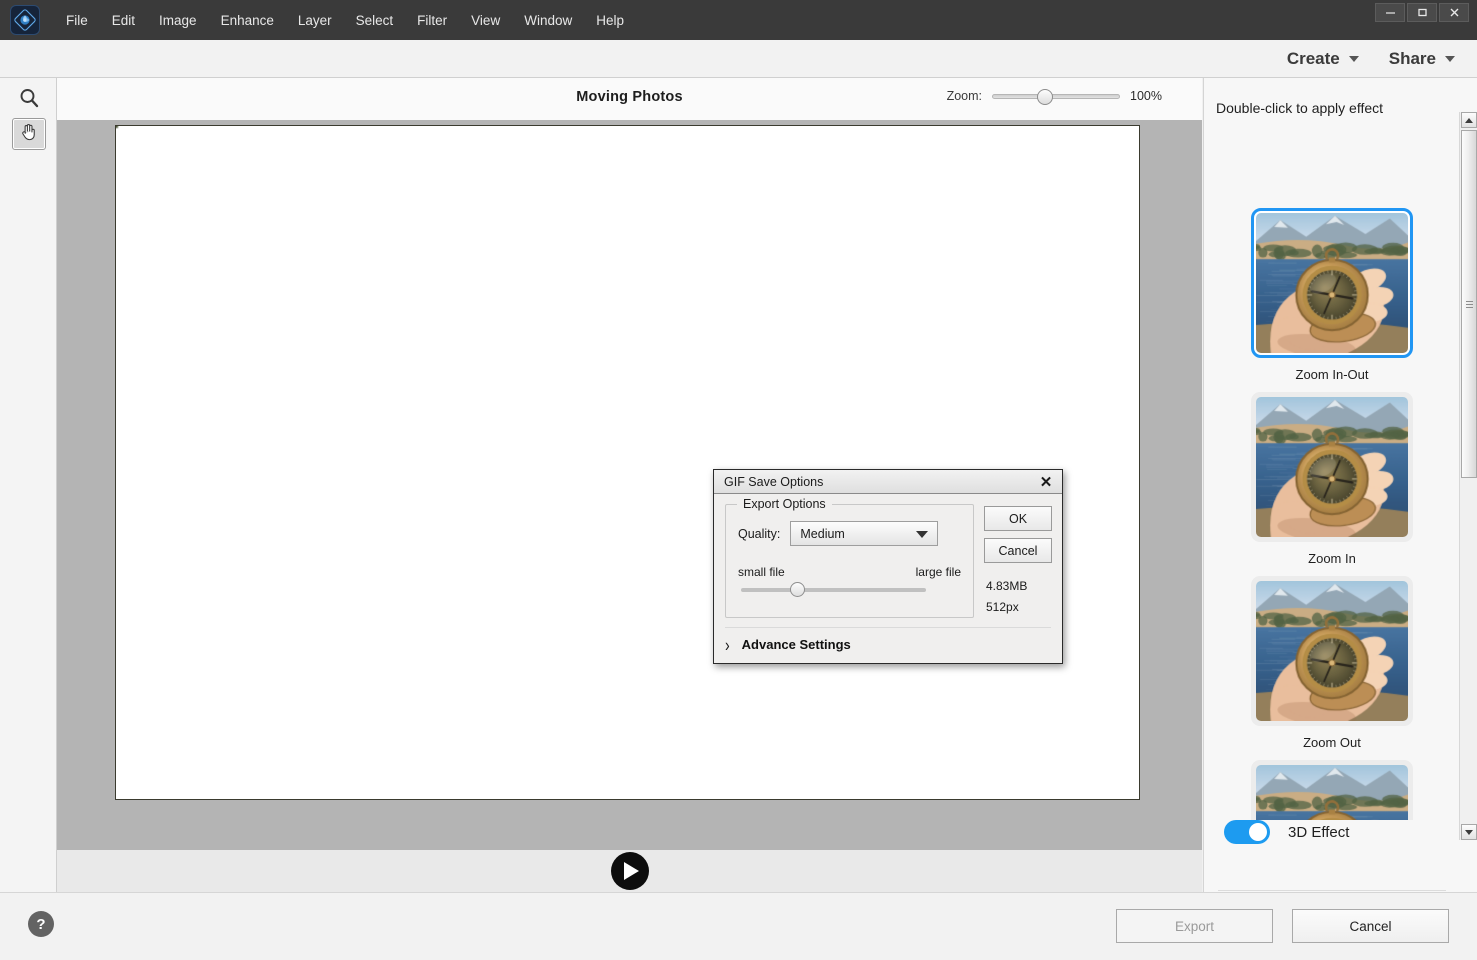 This screenshot has width=1477, height=960. Describe the element at coordinates (25, 20) in the screenshot. I see `app-logo-icon` at that location.